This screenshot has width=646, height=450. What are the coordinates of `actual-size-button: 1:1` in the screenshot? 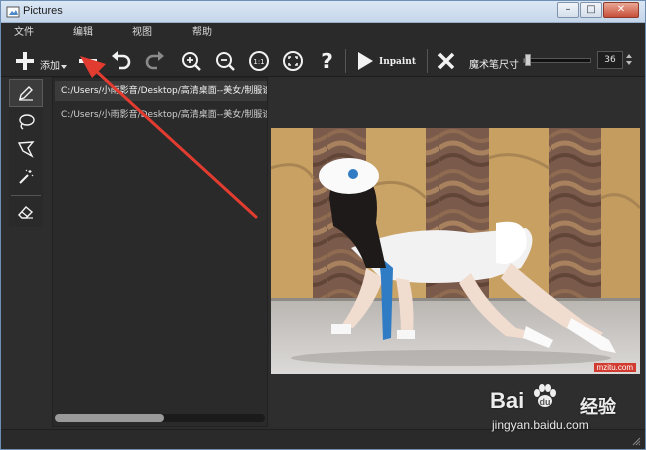 It's located at (259, 61).